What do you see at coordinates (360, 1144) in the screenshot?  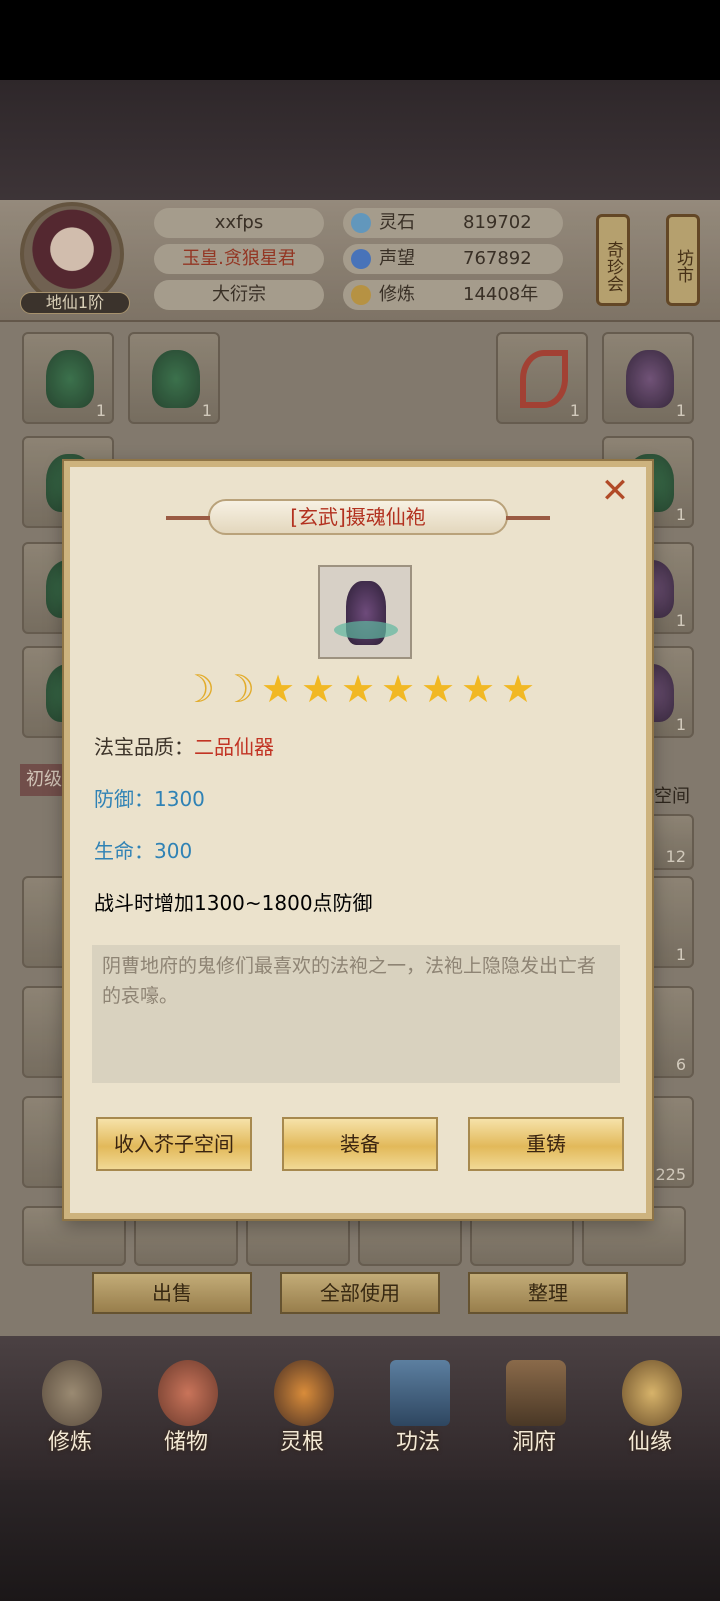 I see `equip-button: 装备` at bounding box center [360, 1144].